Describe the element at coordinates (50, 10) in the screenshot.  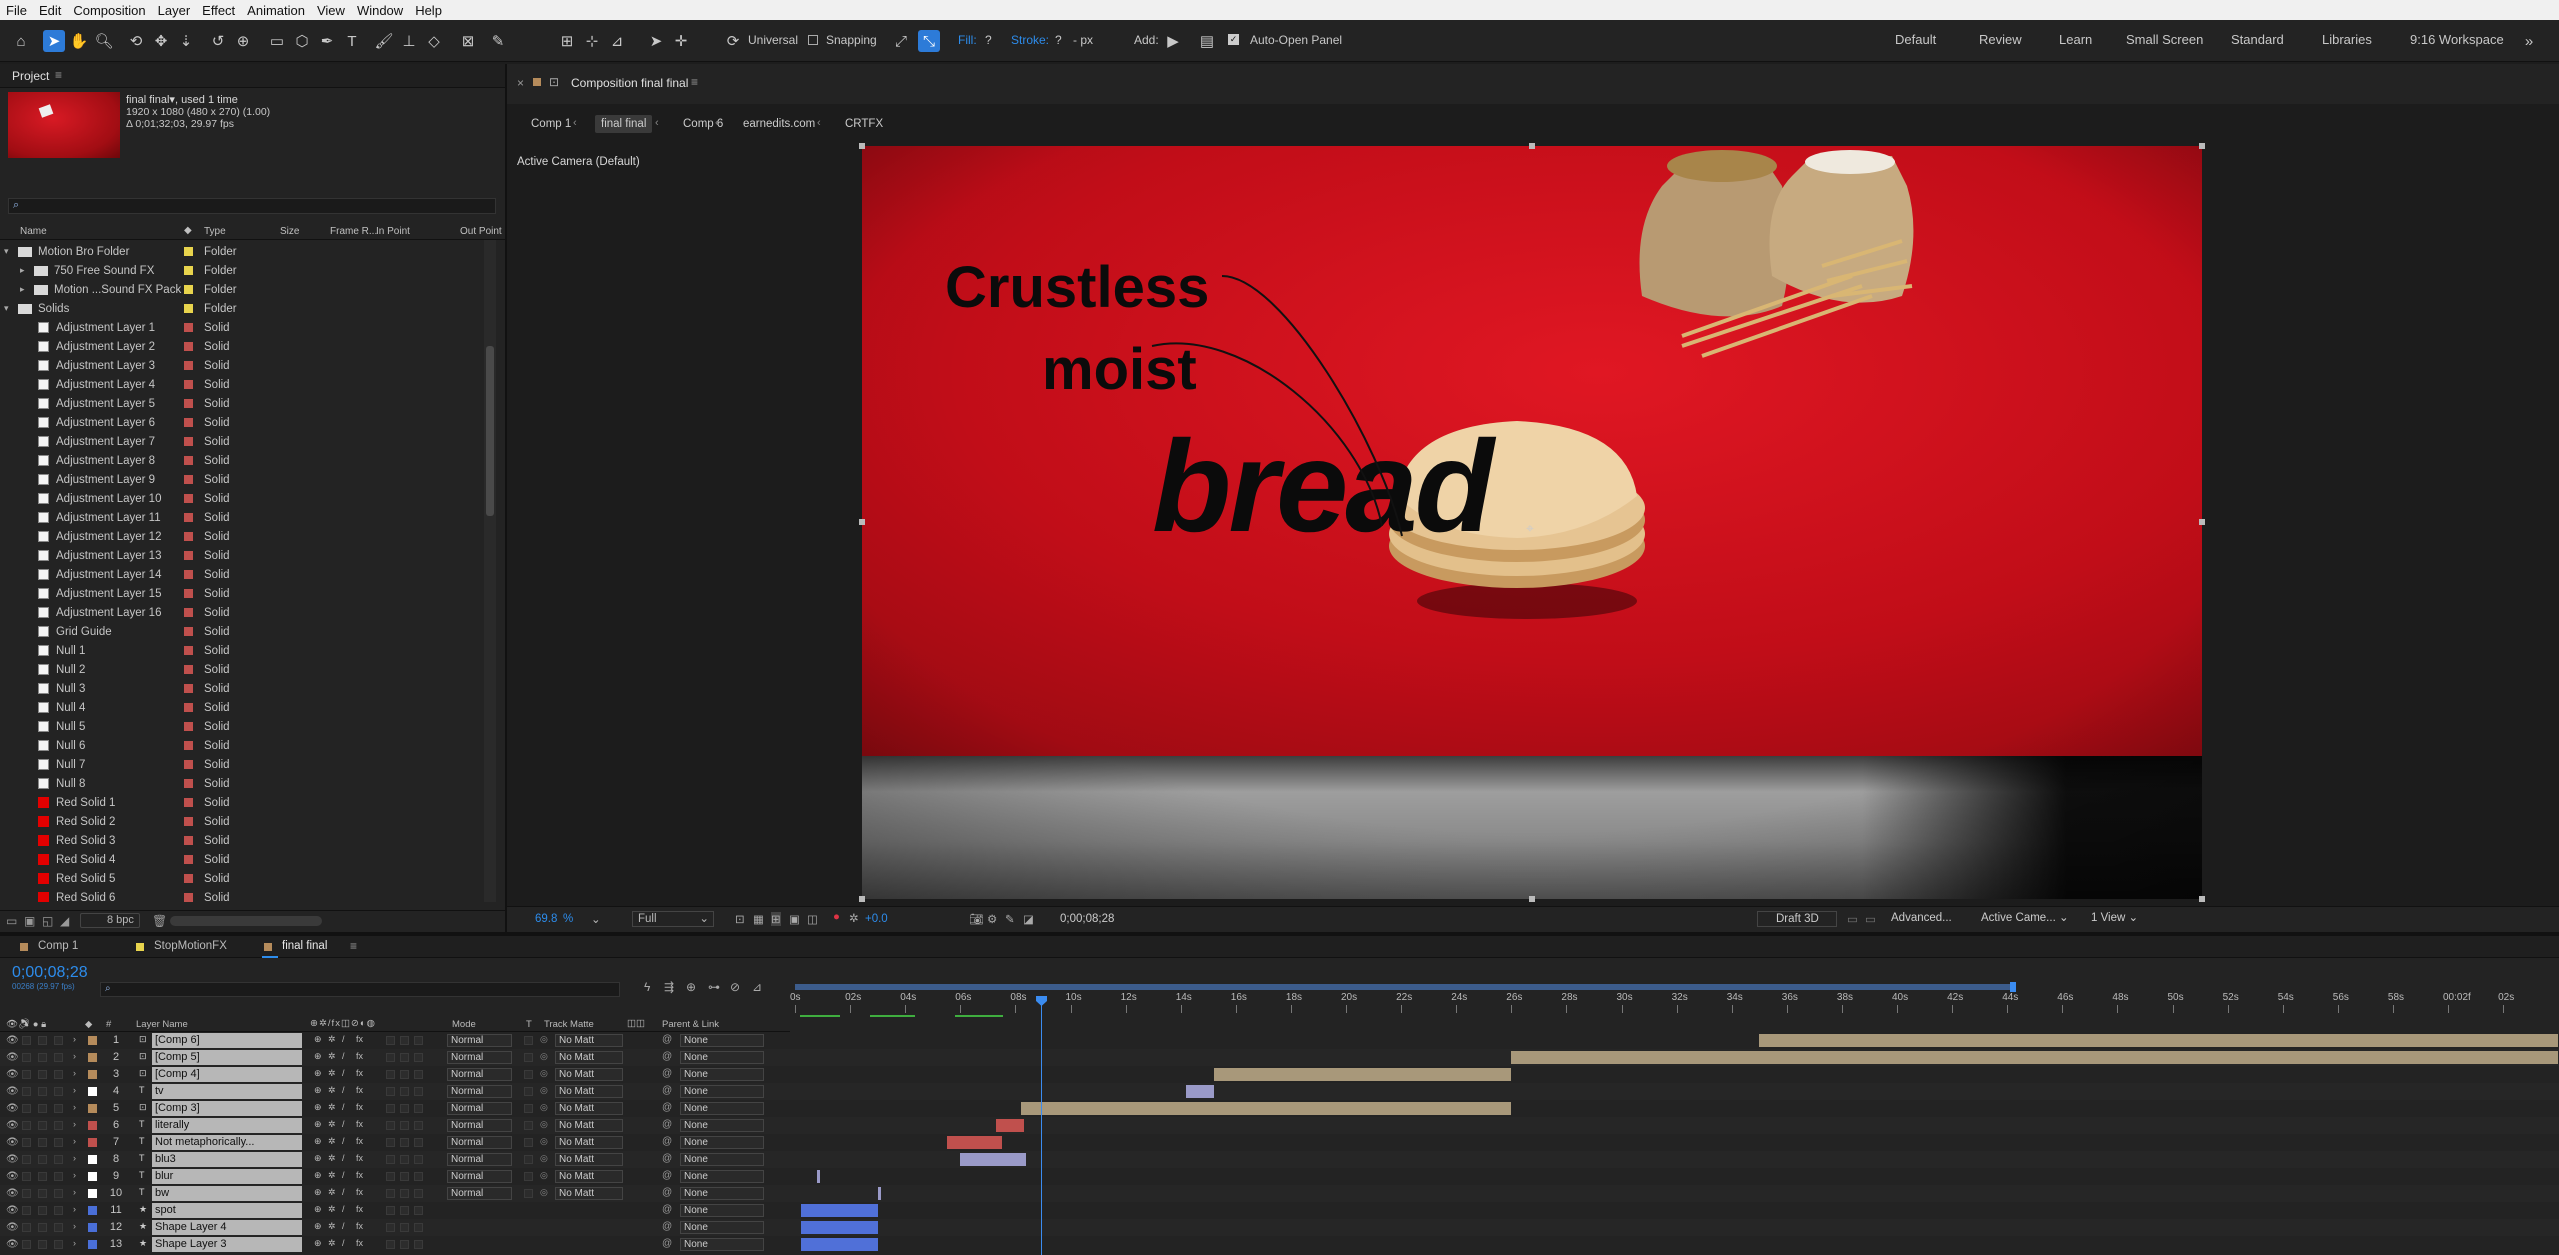
I see `menu-edit: Edit` at that location.